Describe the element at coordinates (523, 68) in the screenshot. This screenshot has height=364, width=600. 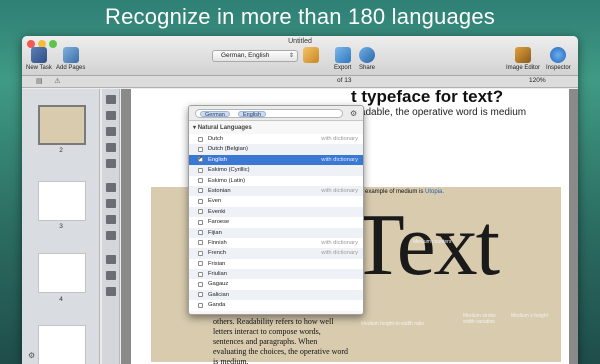
I see `image-editor-label: Image Editor` at that location.